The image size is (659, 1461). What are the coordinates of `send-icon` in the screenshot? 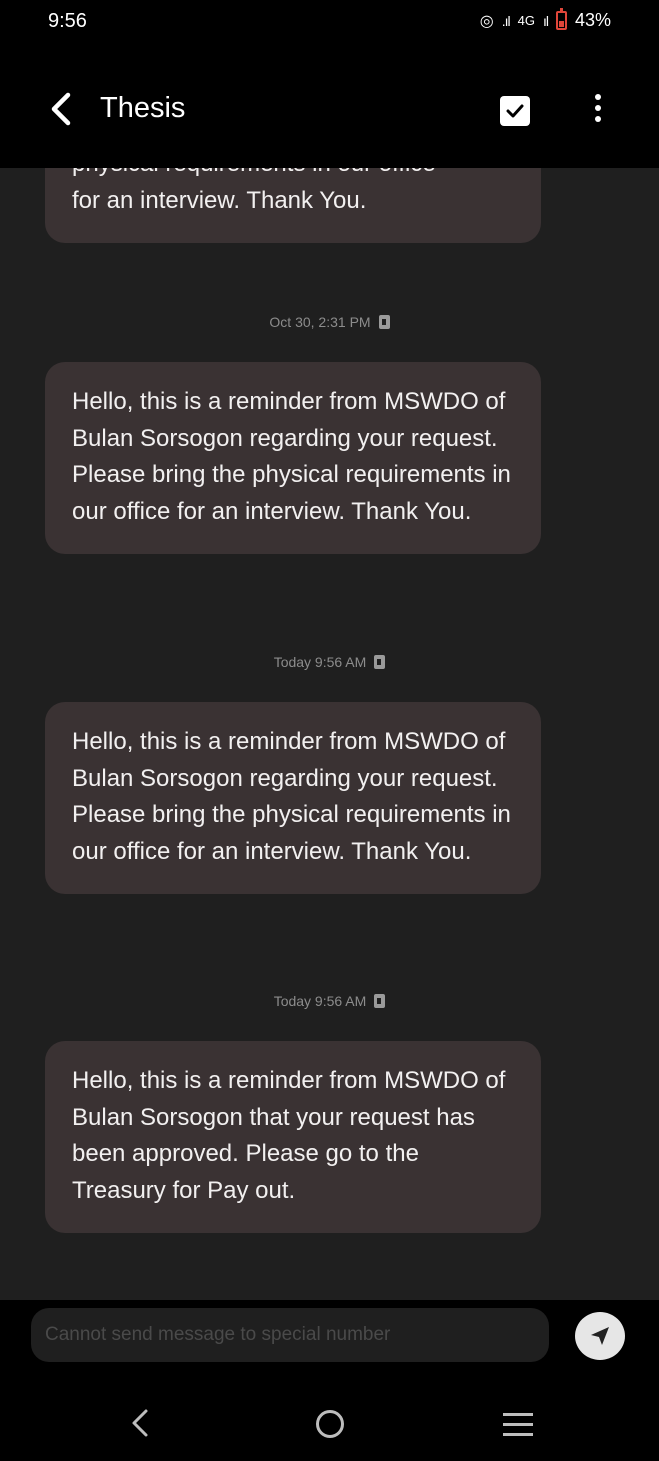 It's located at (600, 1336).